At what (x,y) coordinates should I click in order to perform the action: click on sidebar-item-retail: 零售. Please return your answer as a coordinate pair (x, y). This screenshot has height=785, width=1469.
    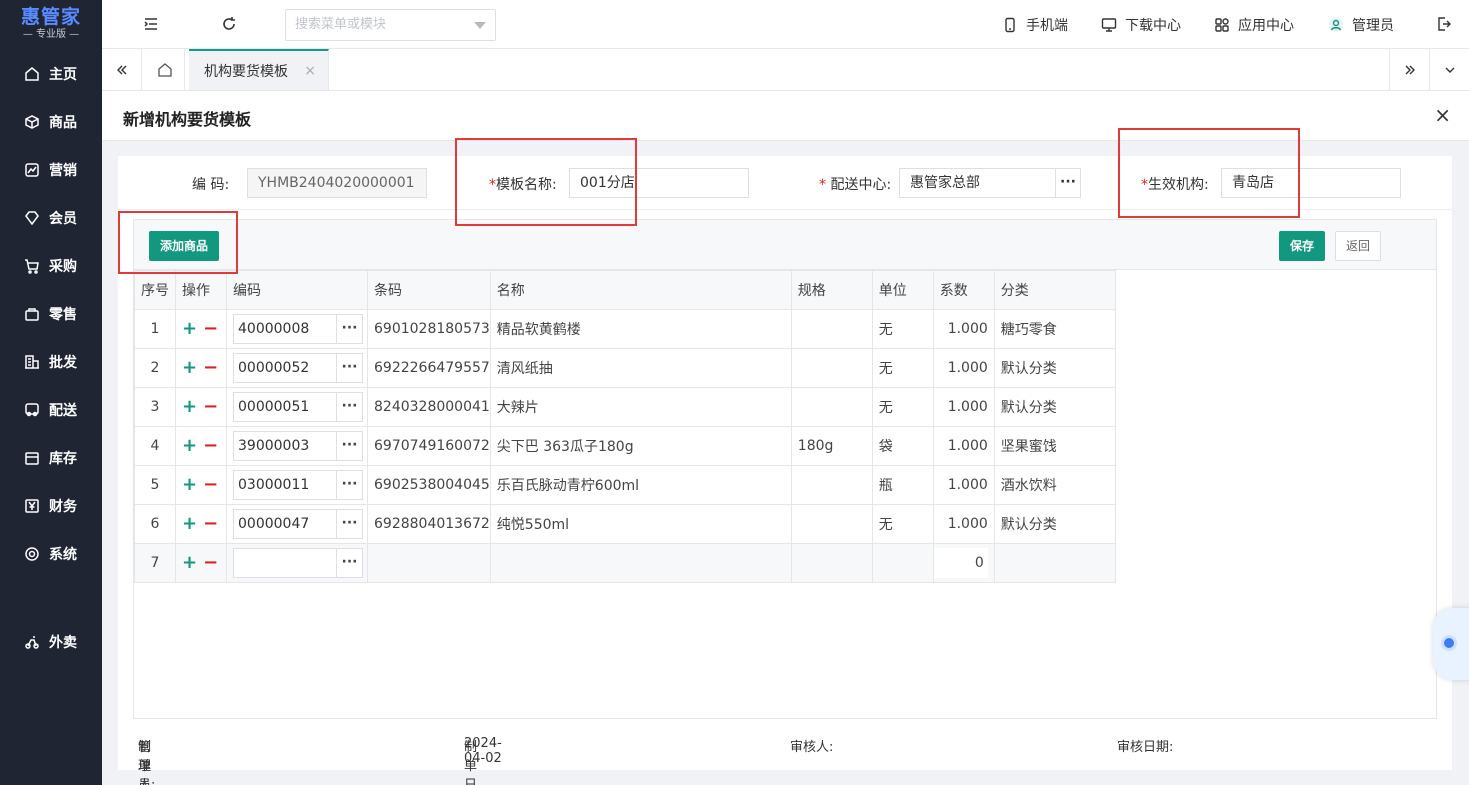
    Looking at the image, I should click on (51, 314).